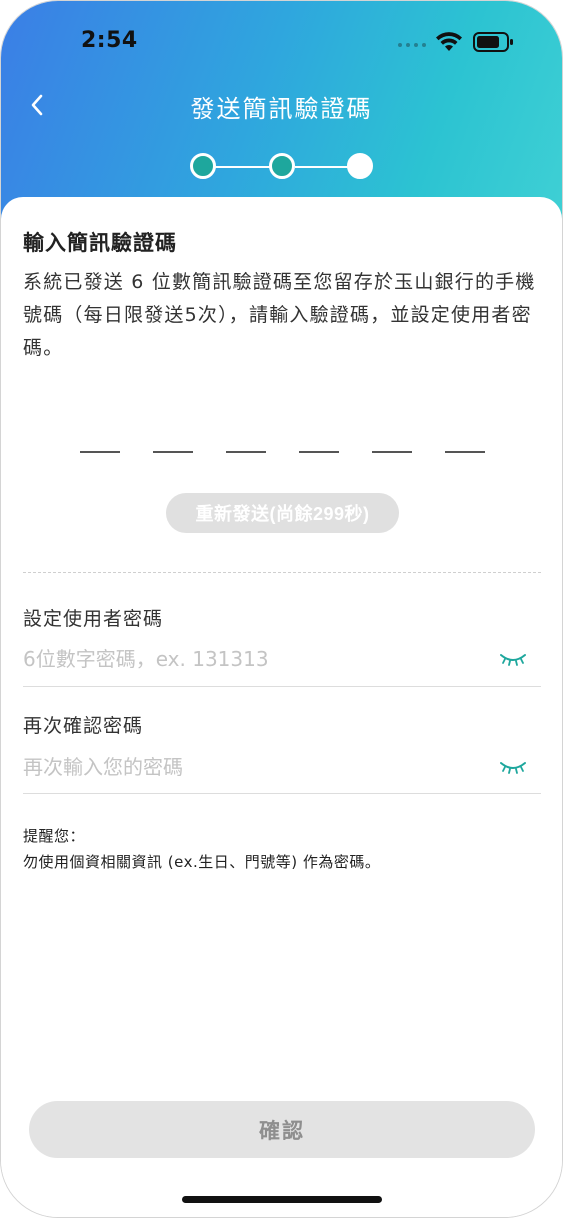 This screenshot has height=1218, width=563. What do you see at coordinates (258, 767) in the screenshot?
I see `confirm-password-input` at bounding box center [258, 767].